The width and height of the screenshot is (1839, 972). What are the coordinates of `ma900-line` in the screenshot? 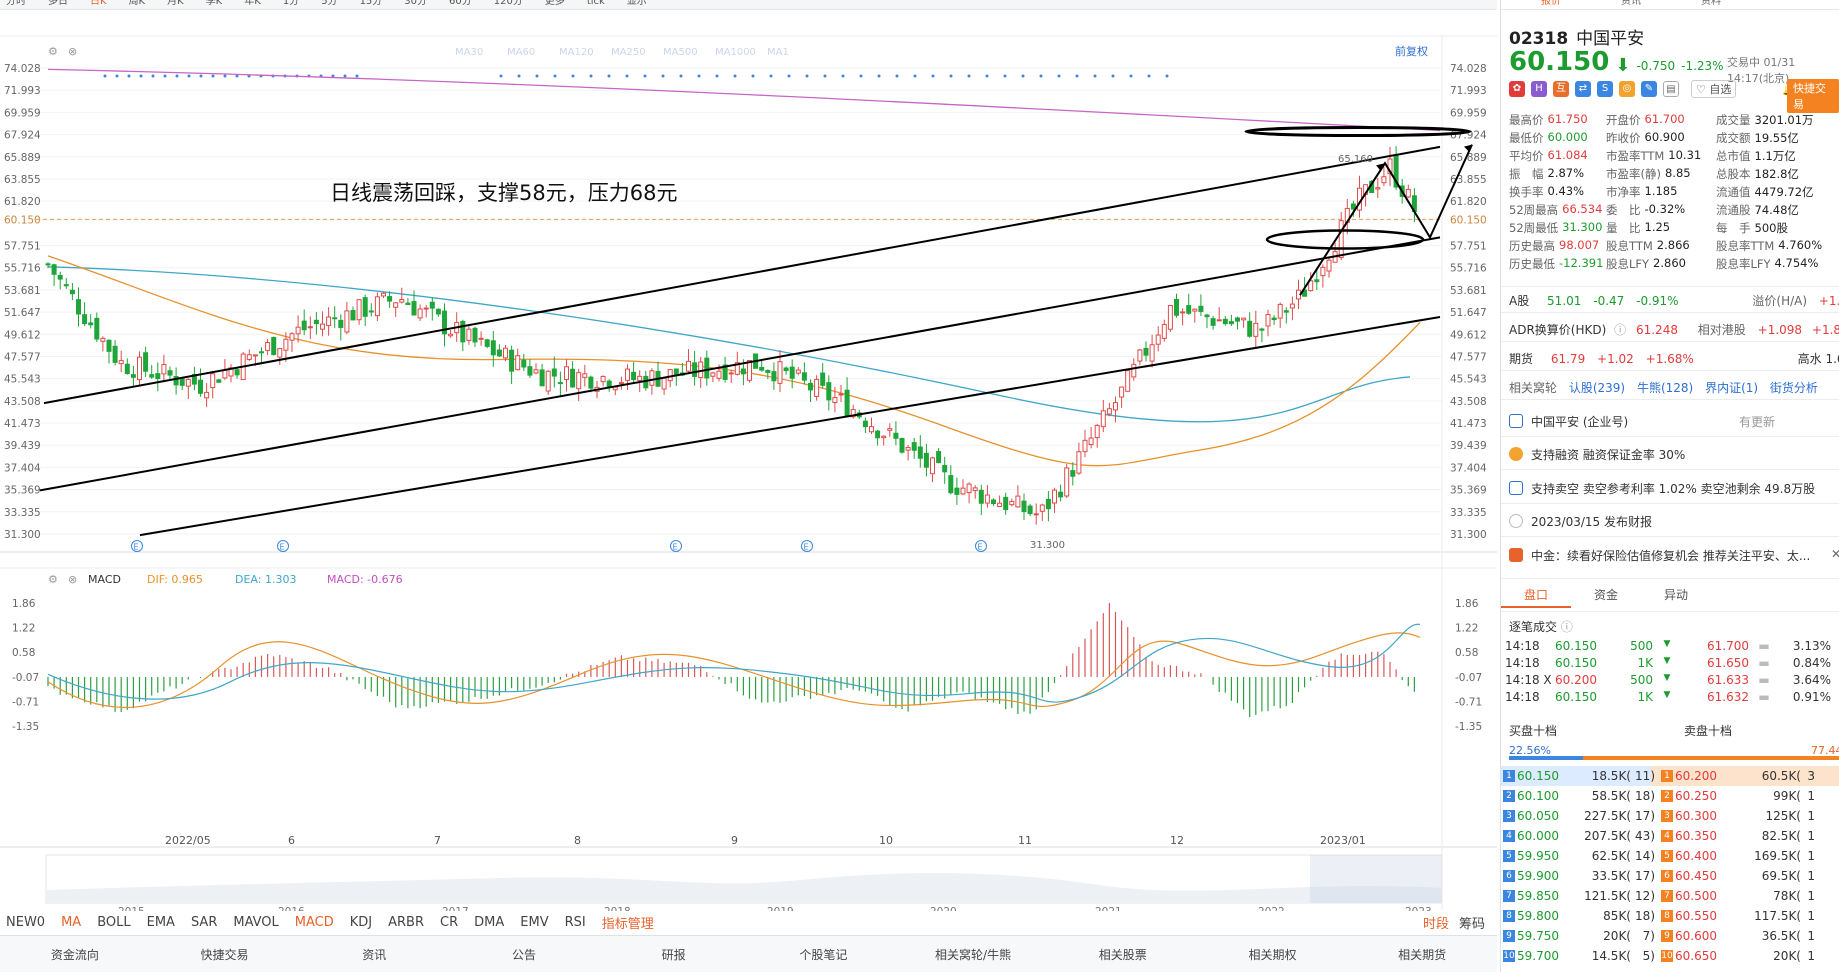 It's located at (744, 100).